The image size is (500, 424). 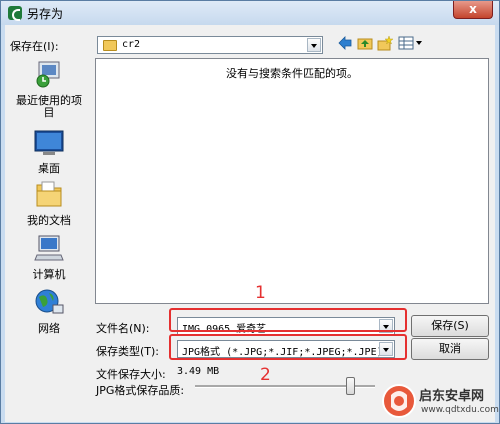 What do you see at coordinates (265, 375) in the screenshot?
I see `annotation-number-2: 2` at bounding box center [265, 375].